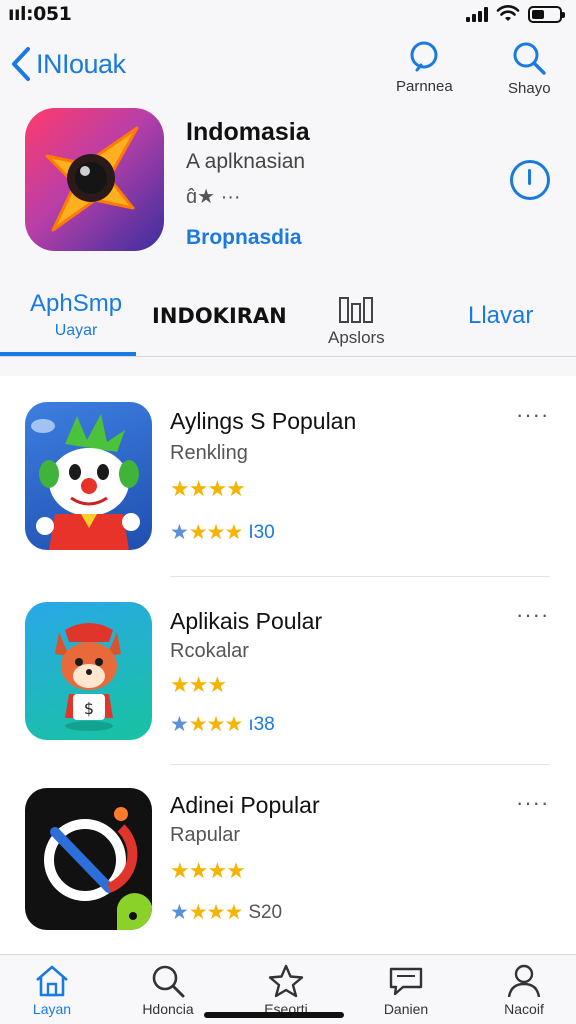 The width and height of the screenshot is (576, 1024). I want to click on tab-sublabel: Uayar, so click(76, 330).